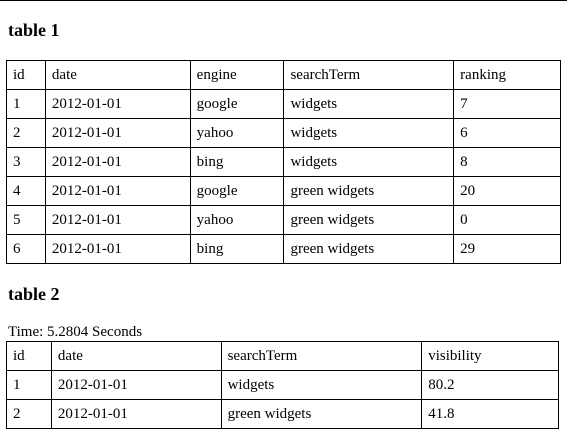  Describe the element at coordinates (136, 356) in the screenshot. I see `table2-header-date: date` at that location.